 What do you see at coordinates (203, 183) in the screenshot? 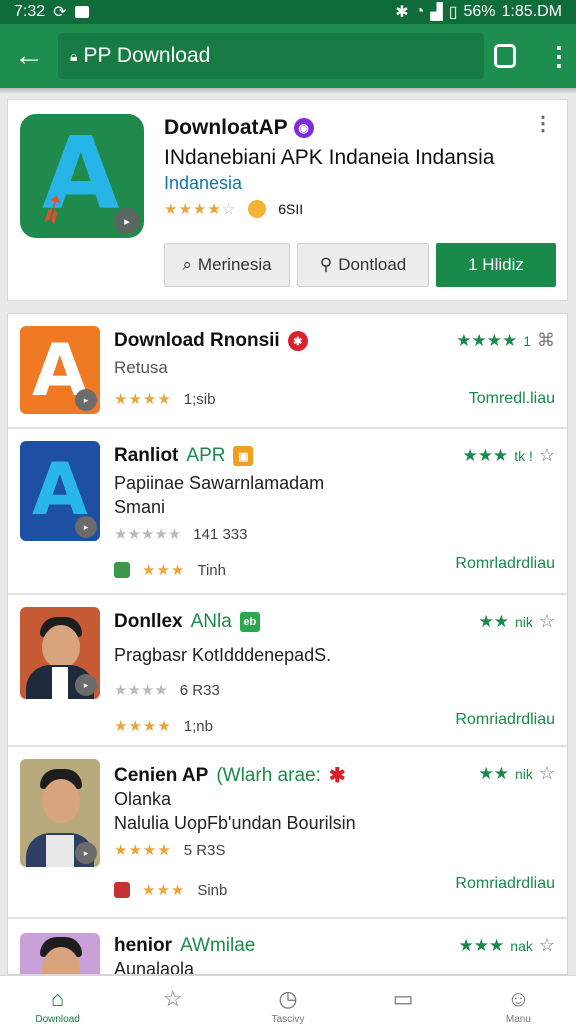
I see `featured-developer: Indanesia` at bounding box center [203, 183].